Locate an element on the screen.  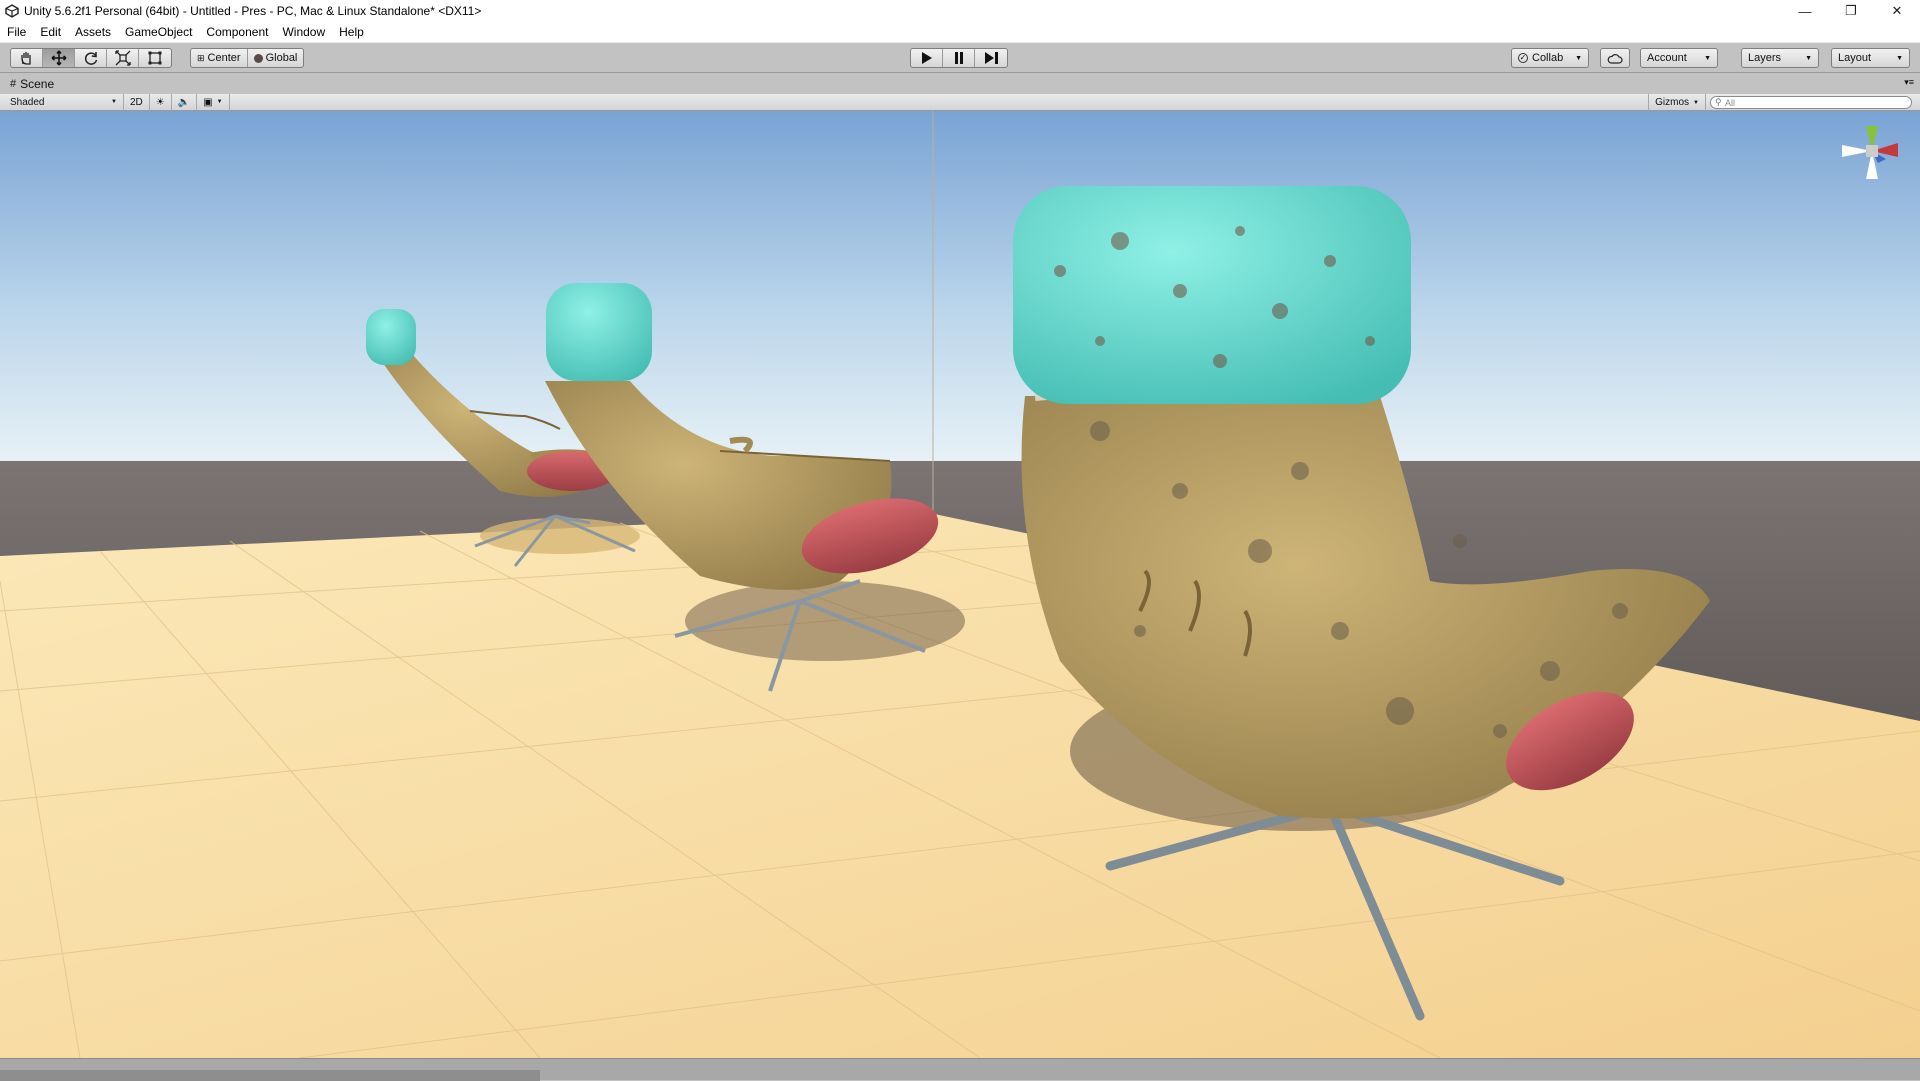
play-icon is located at coordinates (926, 58).